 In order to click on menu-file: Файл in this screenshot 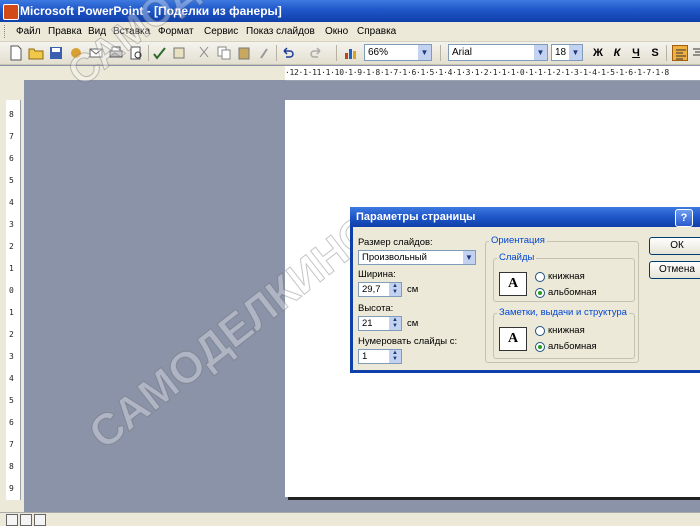, I will do `click(28, 31)`.